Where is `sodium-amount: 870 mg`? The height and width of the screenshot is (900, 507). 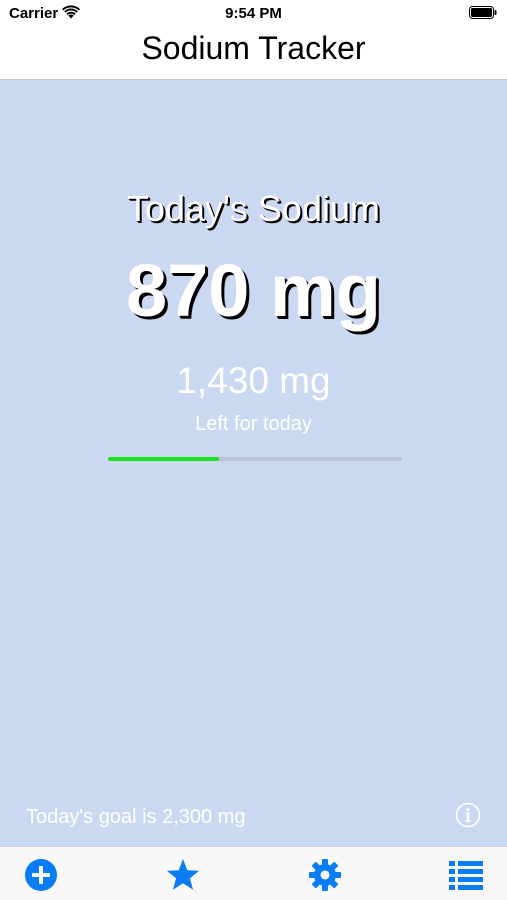
sodium-amount: 870 mg is located at coordinates (253, 290).